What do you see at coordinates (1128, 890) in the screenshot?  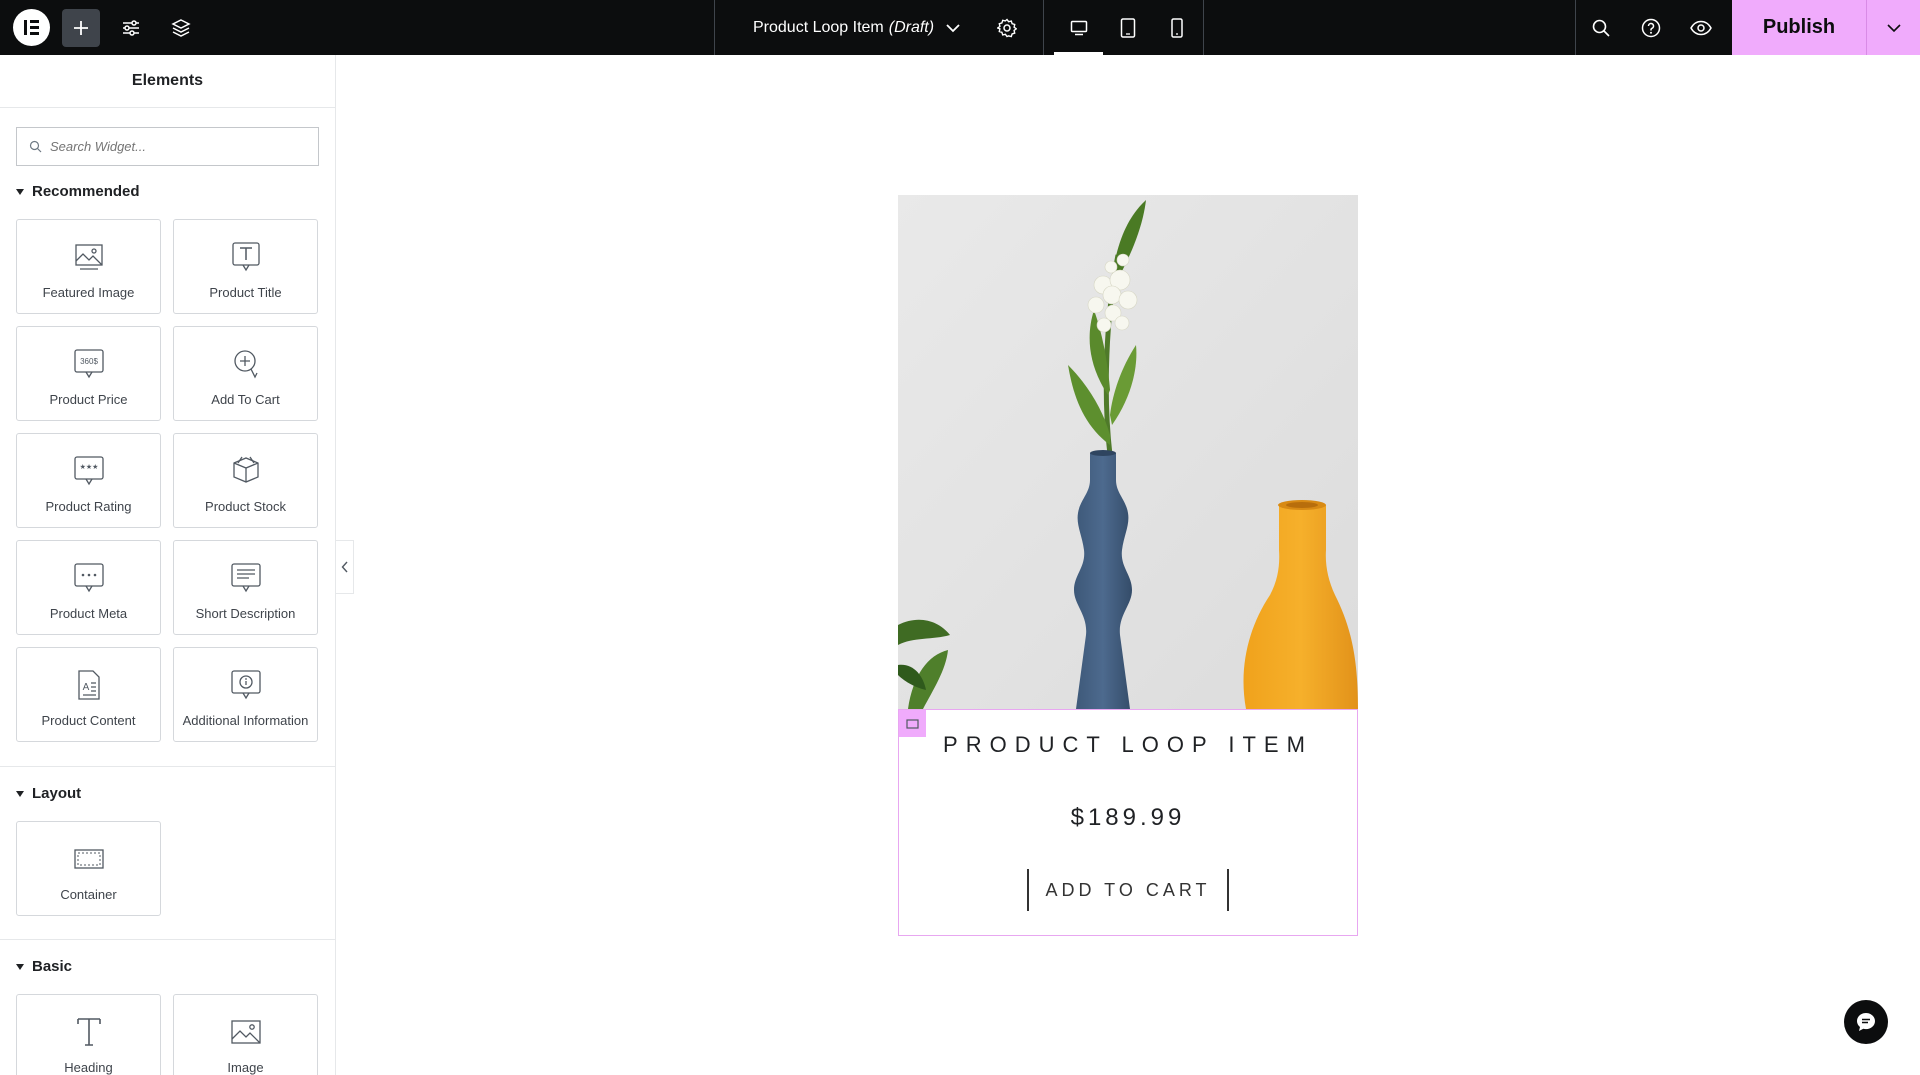 I see `add-to-cart-button: ADD TO CART` at bounding box center [1128, 890].